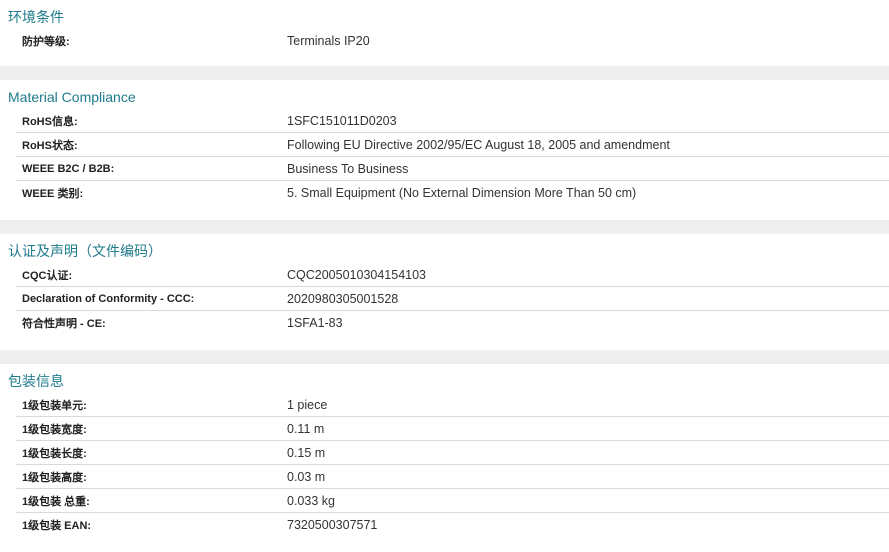  Describe the element at coordinates (72, 97) in the screenshot. I see `section-title: Material Compliance` at that location.